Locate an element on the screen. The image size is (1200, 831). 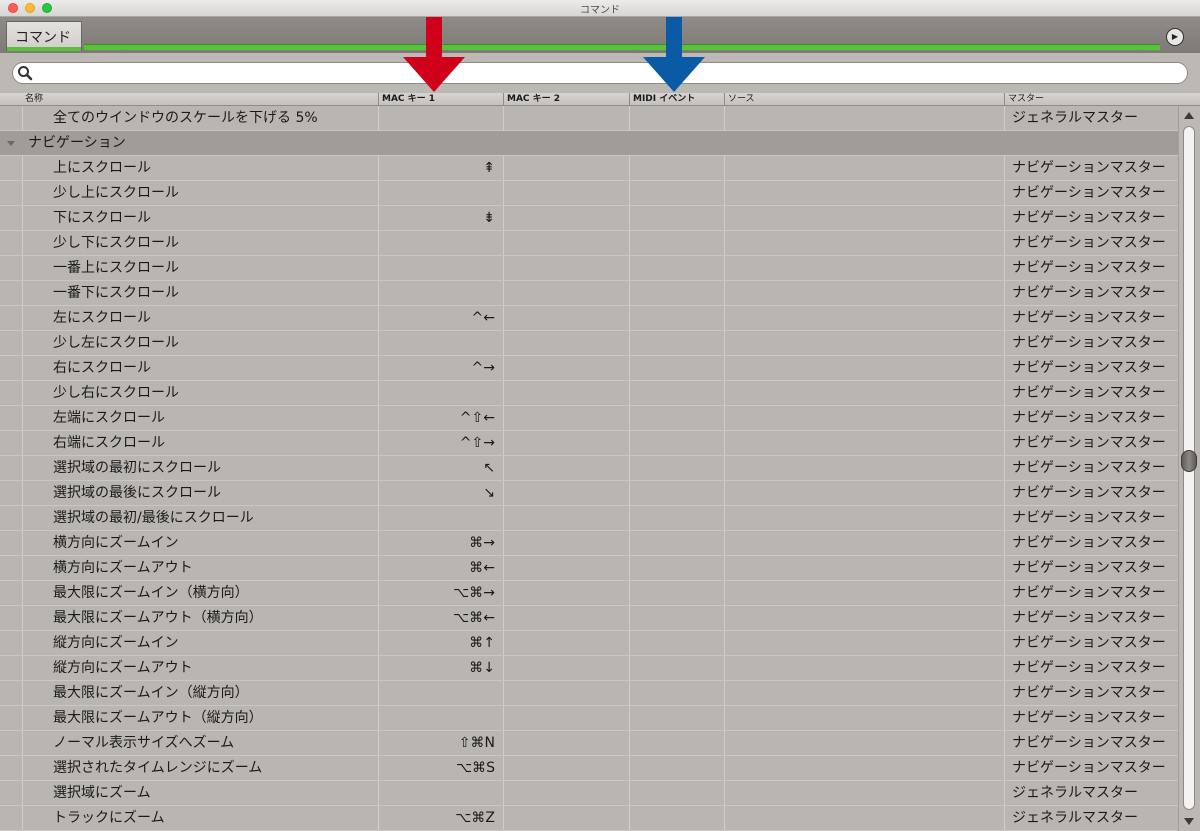
table-row: 上にスクロール ⇞ ナビゲーションマスター is located at coordinates (589, 168).